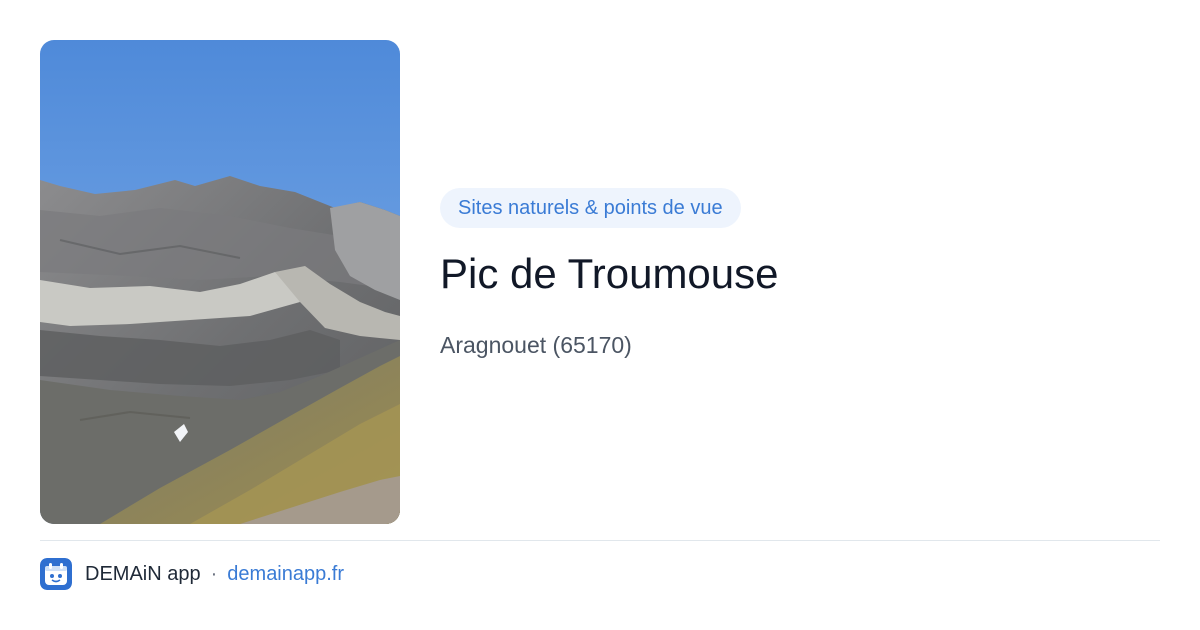 The height and width of the screenshot is (630, 1200). I want to click on category-chip: Sites naturels & points de vue, so click(590, 208).